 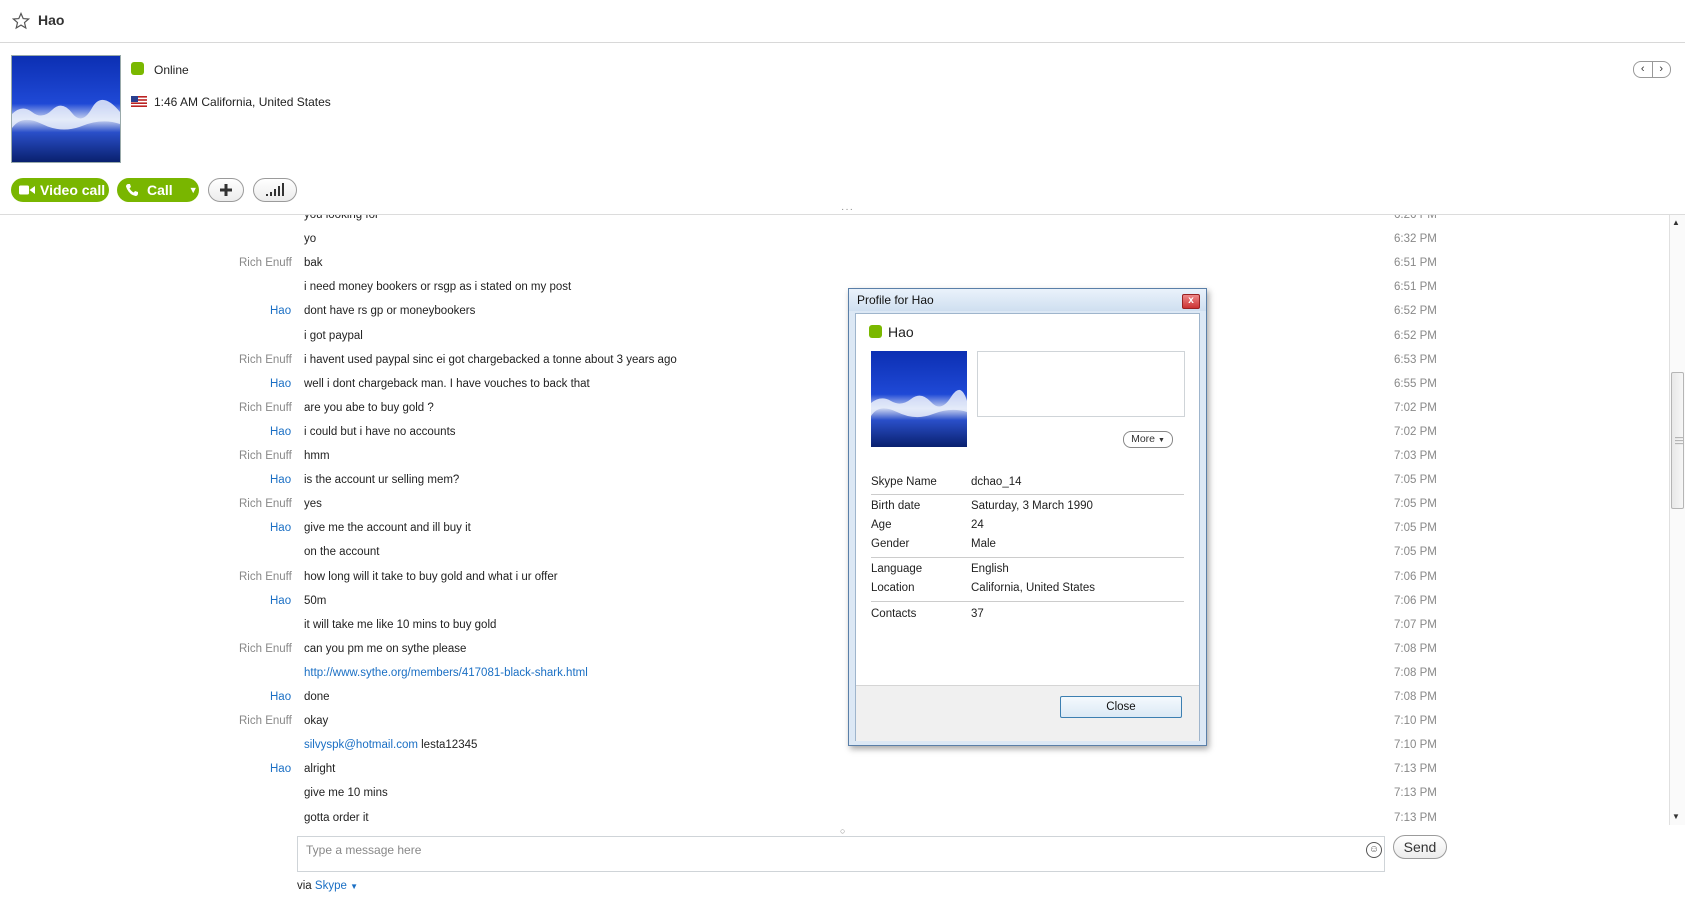 What do you see at coordinates (1676, 222) in the screenshot?
I see `scroll-up-icon: ▲` at bounding box center [1676, 222].